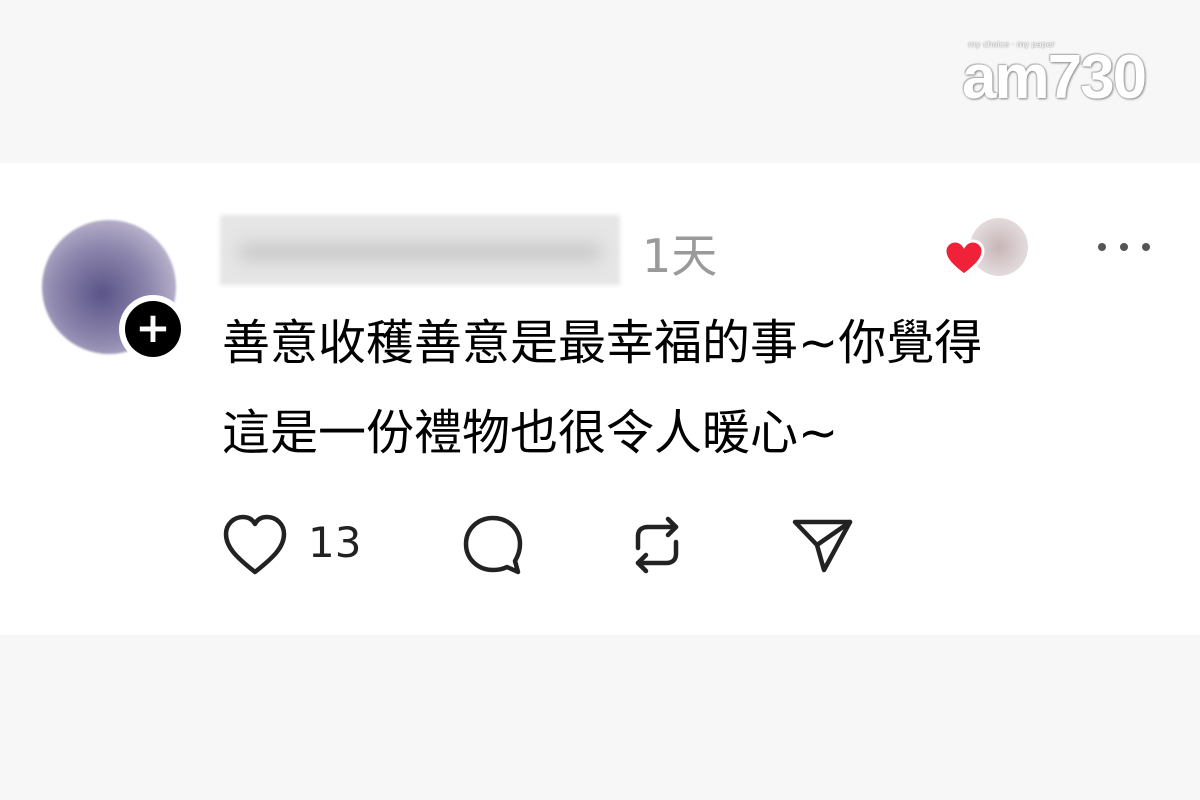 This screenshot has width=1200, height=800. Describe the element at coordinates (290, 547) in the screenshot. I see `like-button: 13` at that location.